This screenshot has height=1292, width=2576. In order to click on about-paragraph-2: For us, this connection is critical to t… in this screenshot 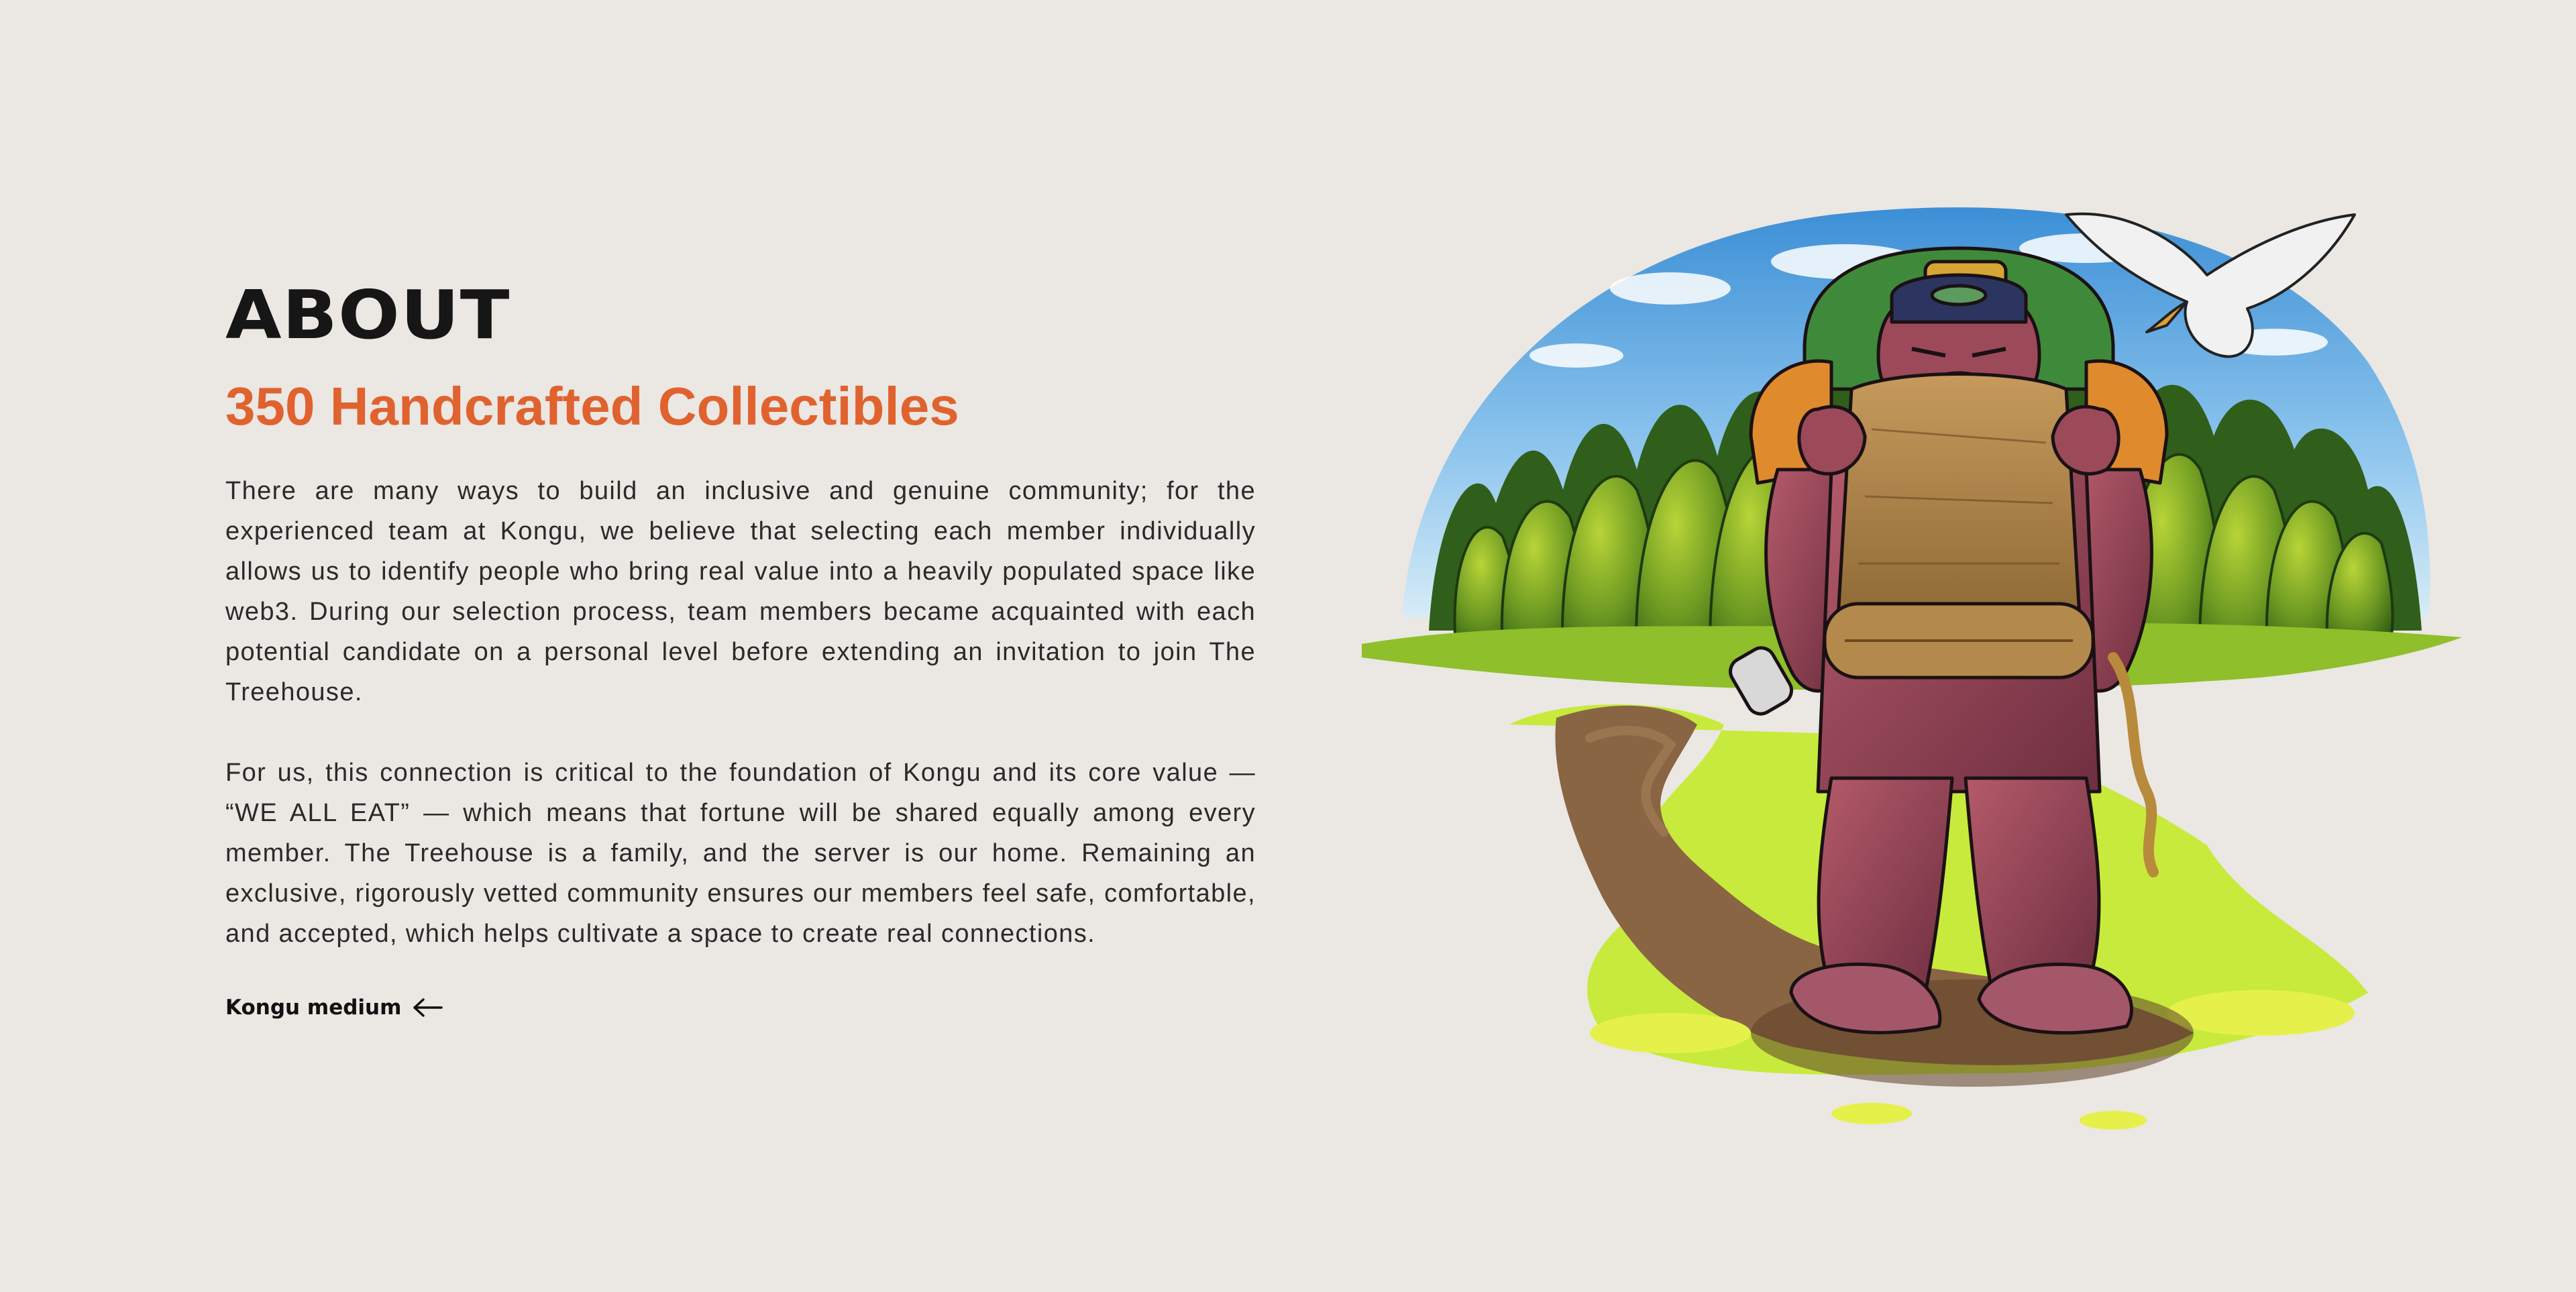, I will do `click(740, 853)`.